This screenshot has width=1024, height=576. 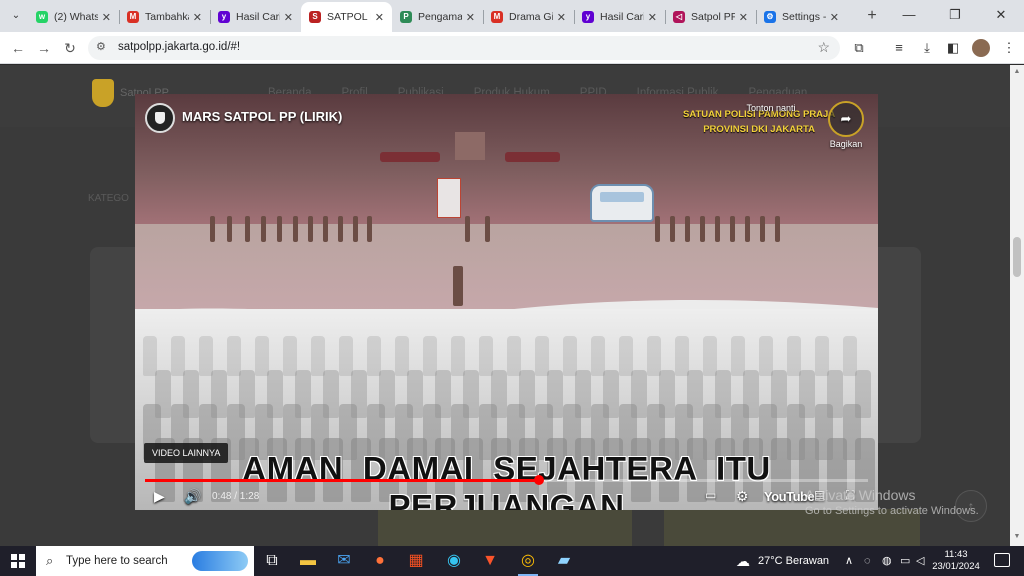 I want to click on browser-tab: M Tambahka ✕, so click(x=164, y=17).